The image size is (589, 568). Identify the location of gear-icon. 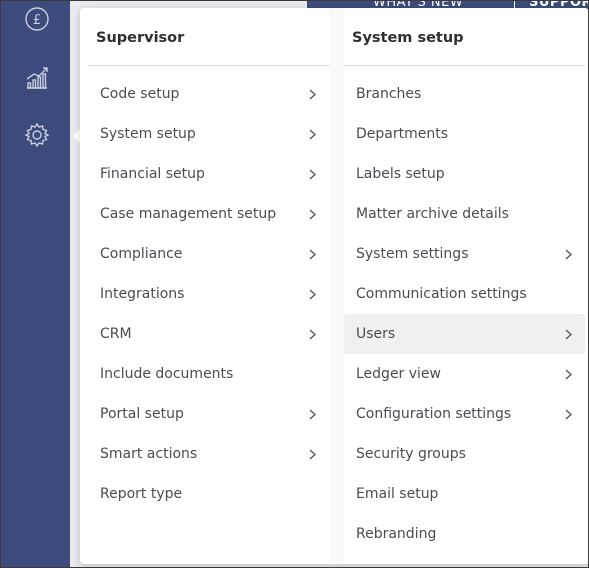
(37, 135).